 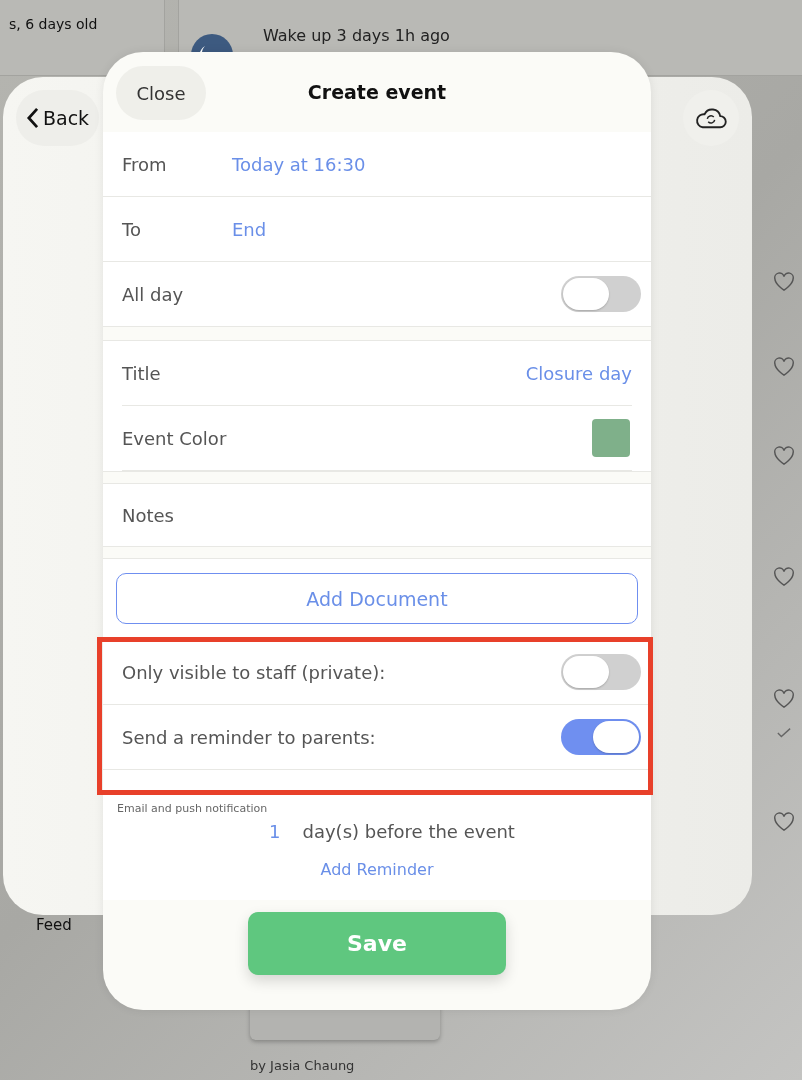 What do you see at coordinates (711, 118) in the screenshot?
I see `cloud-sync-icon` at bounding box center [711, 118].